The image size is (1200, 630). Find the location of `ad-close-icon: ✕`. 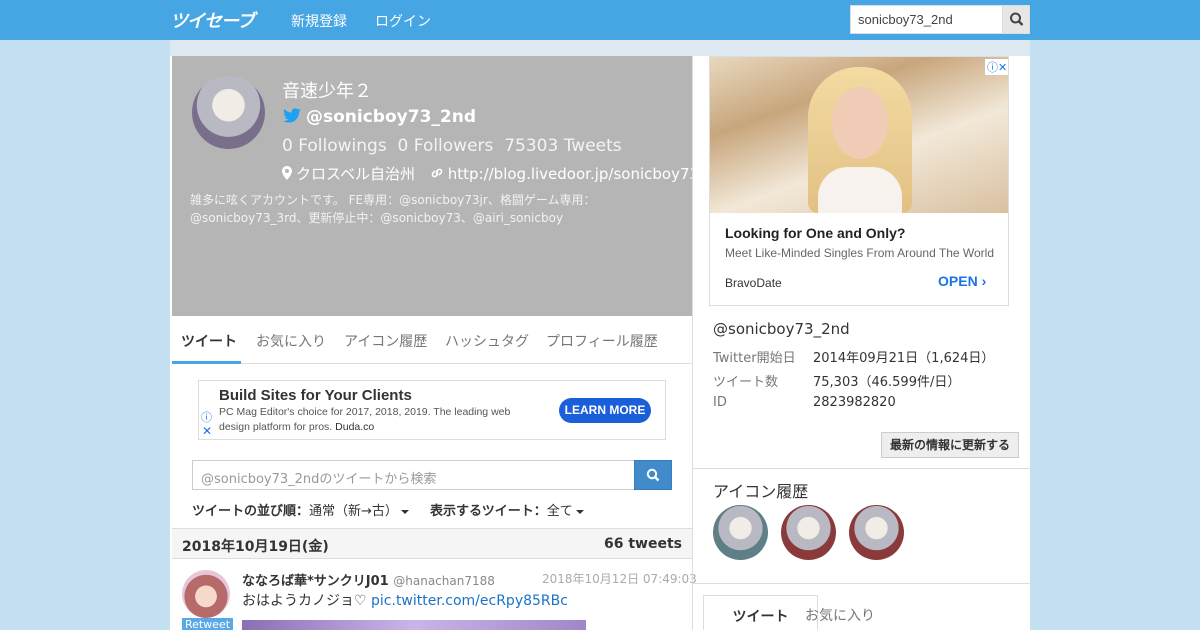

ad-close-icon: ✕ is located at coordinates (207, 431).